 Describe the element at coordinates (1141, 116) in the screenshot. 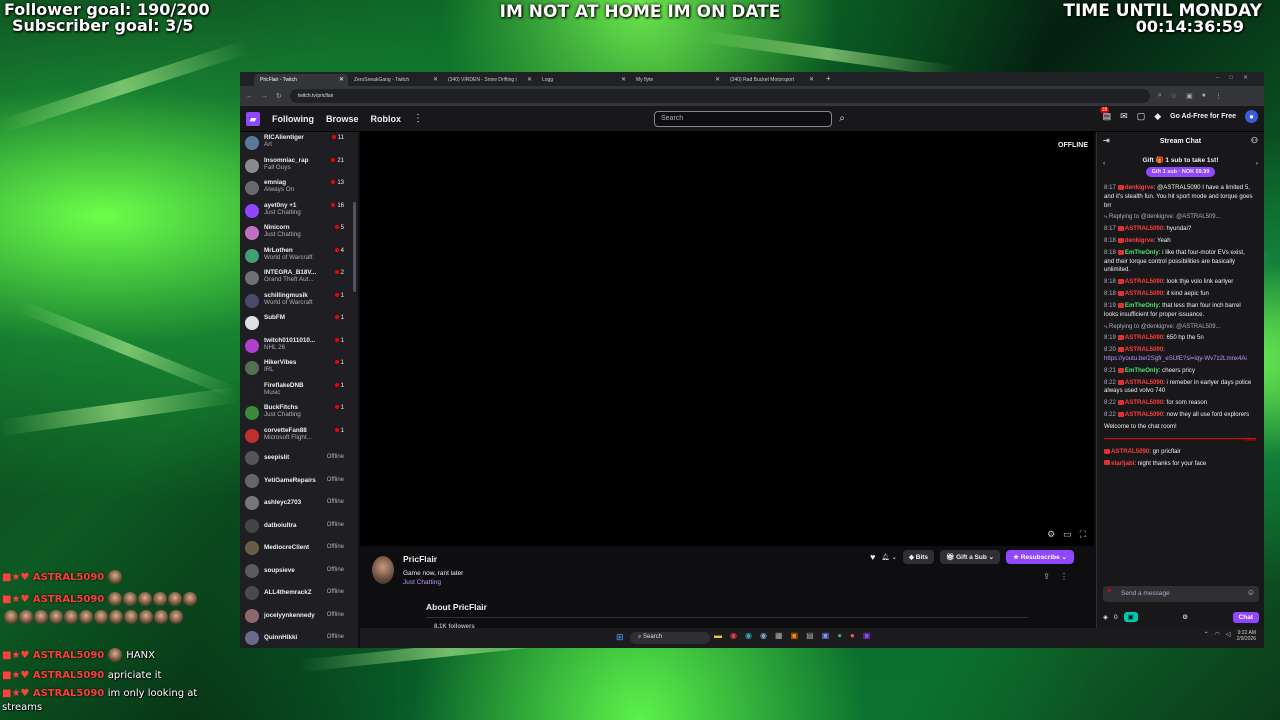

I see `crown-icon: ▢` at that location.